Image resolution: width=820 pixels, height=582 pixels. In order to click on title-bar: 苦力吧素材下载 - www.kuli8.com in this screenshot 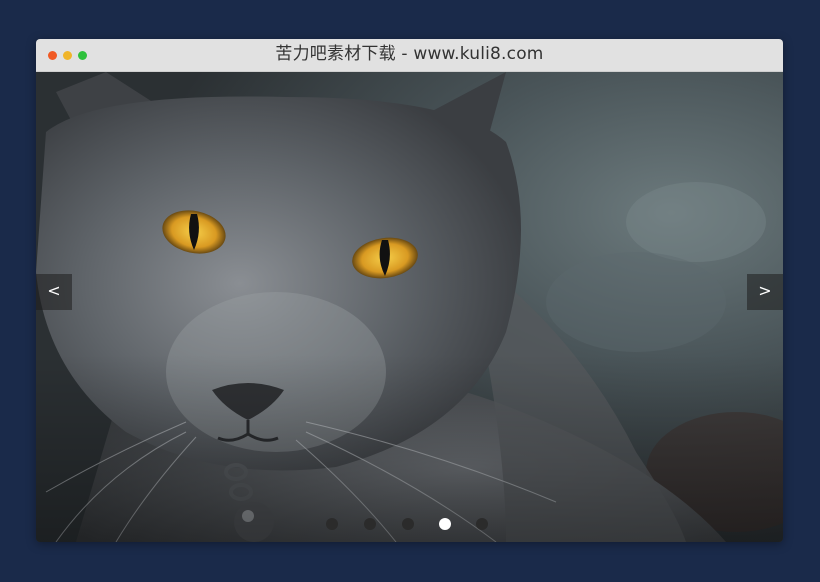, I will do `click(409, 55)`.